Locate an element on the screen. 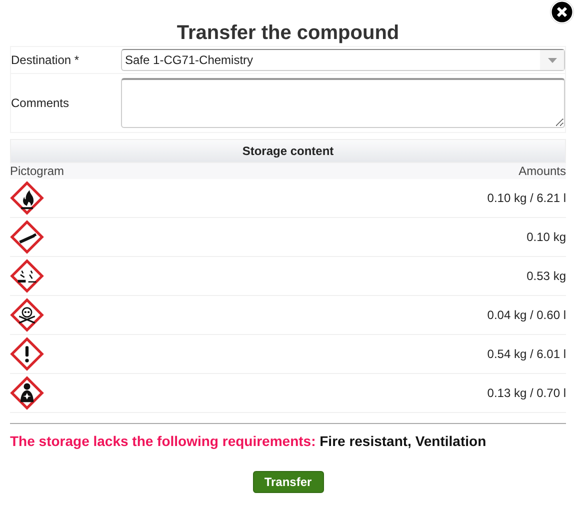  amount-text: 0.54 kg / 6.01 l is located at coordinates (526, 354).